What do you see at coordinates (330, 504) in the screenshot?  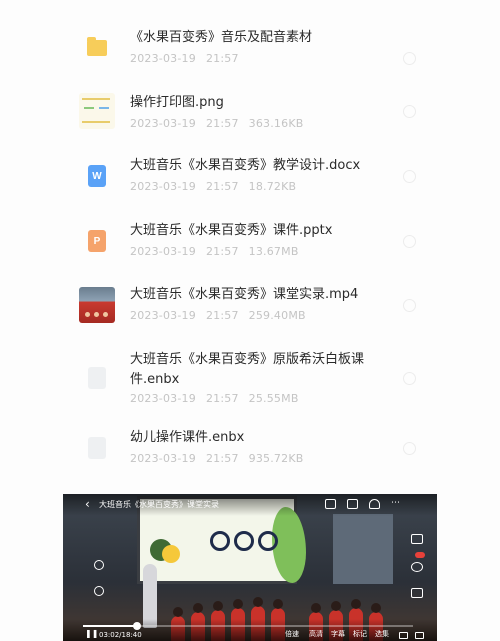 I see `cast-icon` at bounding box center [330, 504].